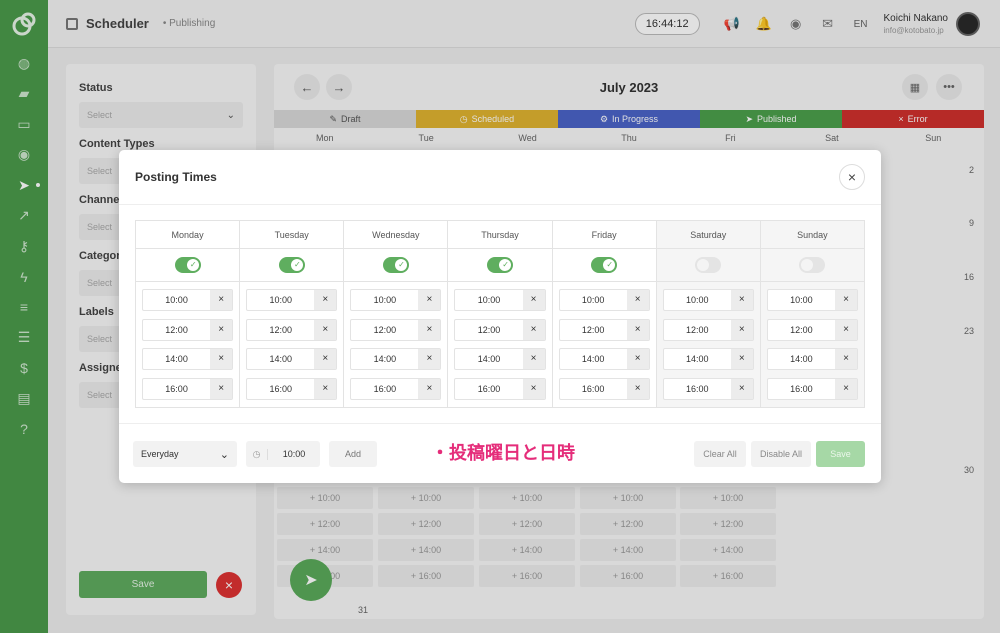  What do you see at coordinates (294, 454) in the screenshot?
I see `time-input-value: 10:00` at bounding box center [294, 454].